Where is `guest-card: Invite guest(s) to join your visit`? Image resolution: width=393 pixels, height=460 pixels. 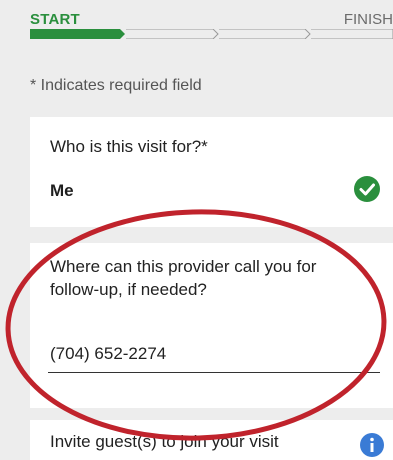
guest-card: Invite guest(s) to join your visit is located at coordinates (211, 440).